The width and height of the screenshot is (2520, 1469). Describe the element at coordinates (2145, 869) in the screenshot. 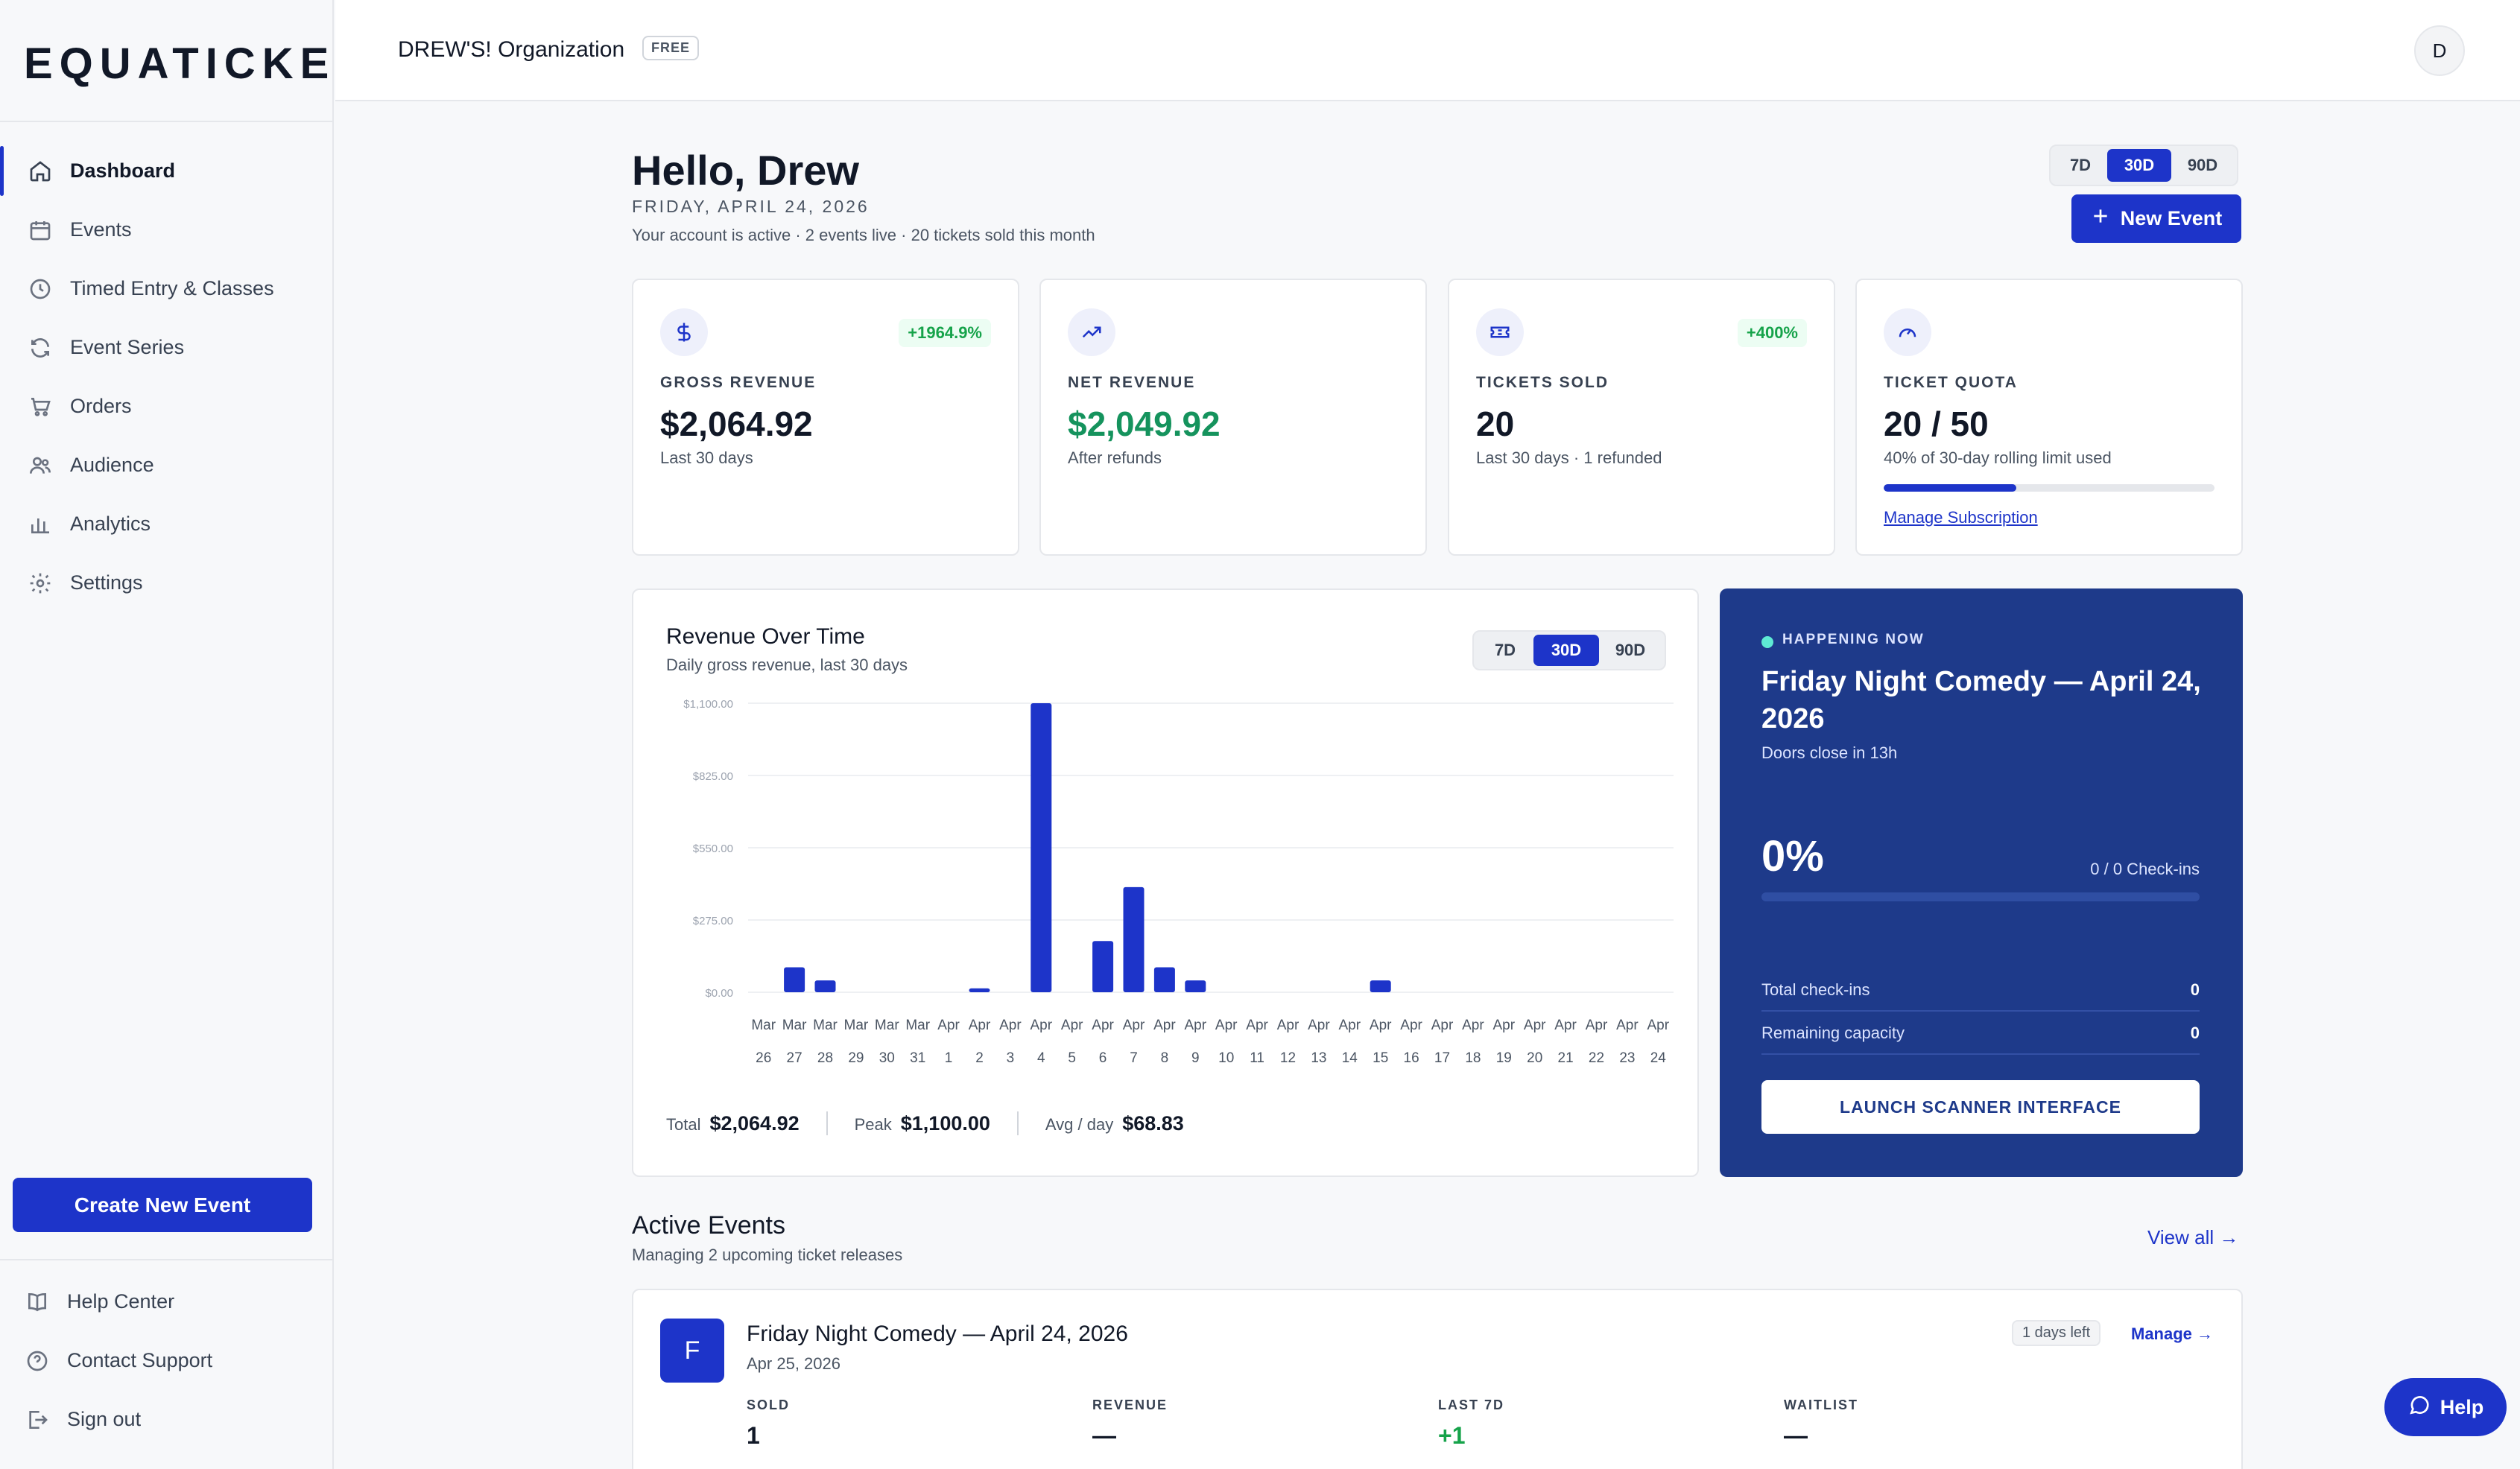

I see `checkin-count: 0 / 0 Check-ins` at that location.